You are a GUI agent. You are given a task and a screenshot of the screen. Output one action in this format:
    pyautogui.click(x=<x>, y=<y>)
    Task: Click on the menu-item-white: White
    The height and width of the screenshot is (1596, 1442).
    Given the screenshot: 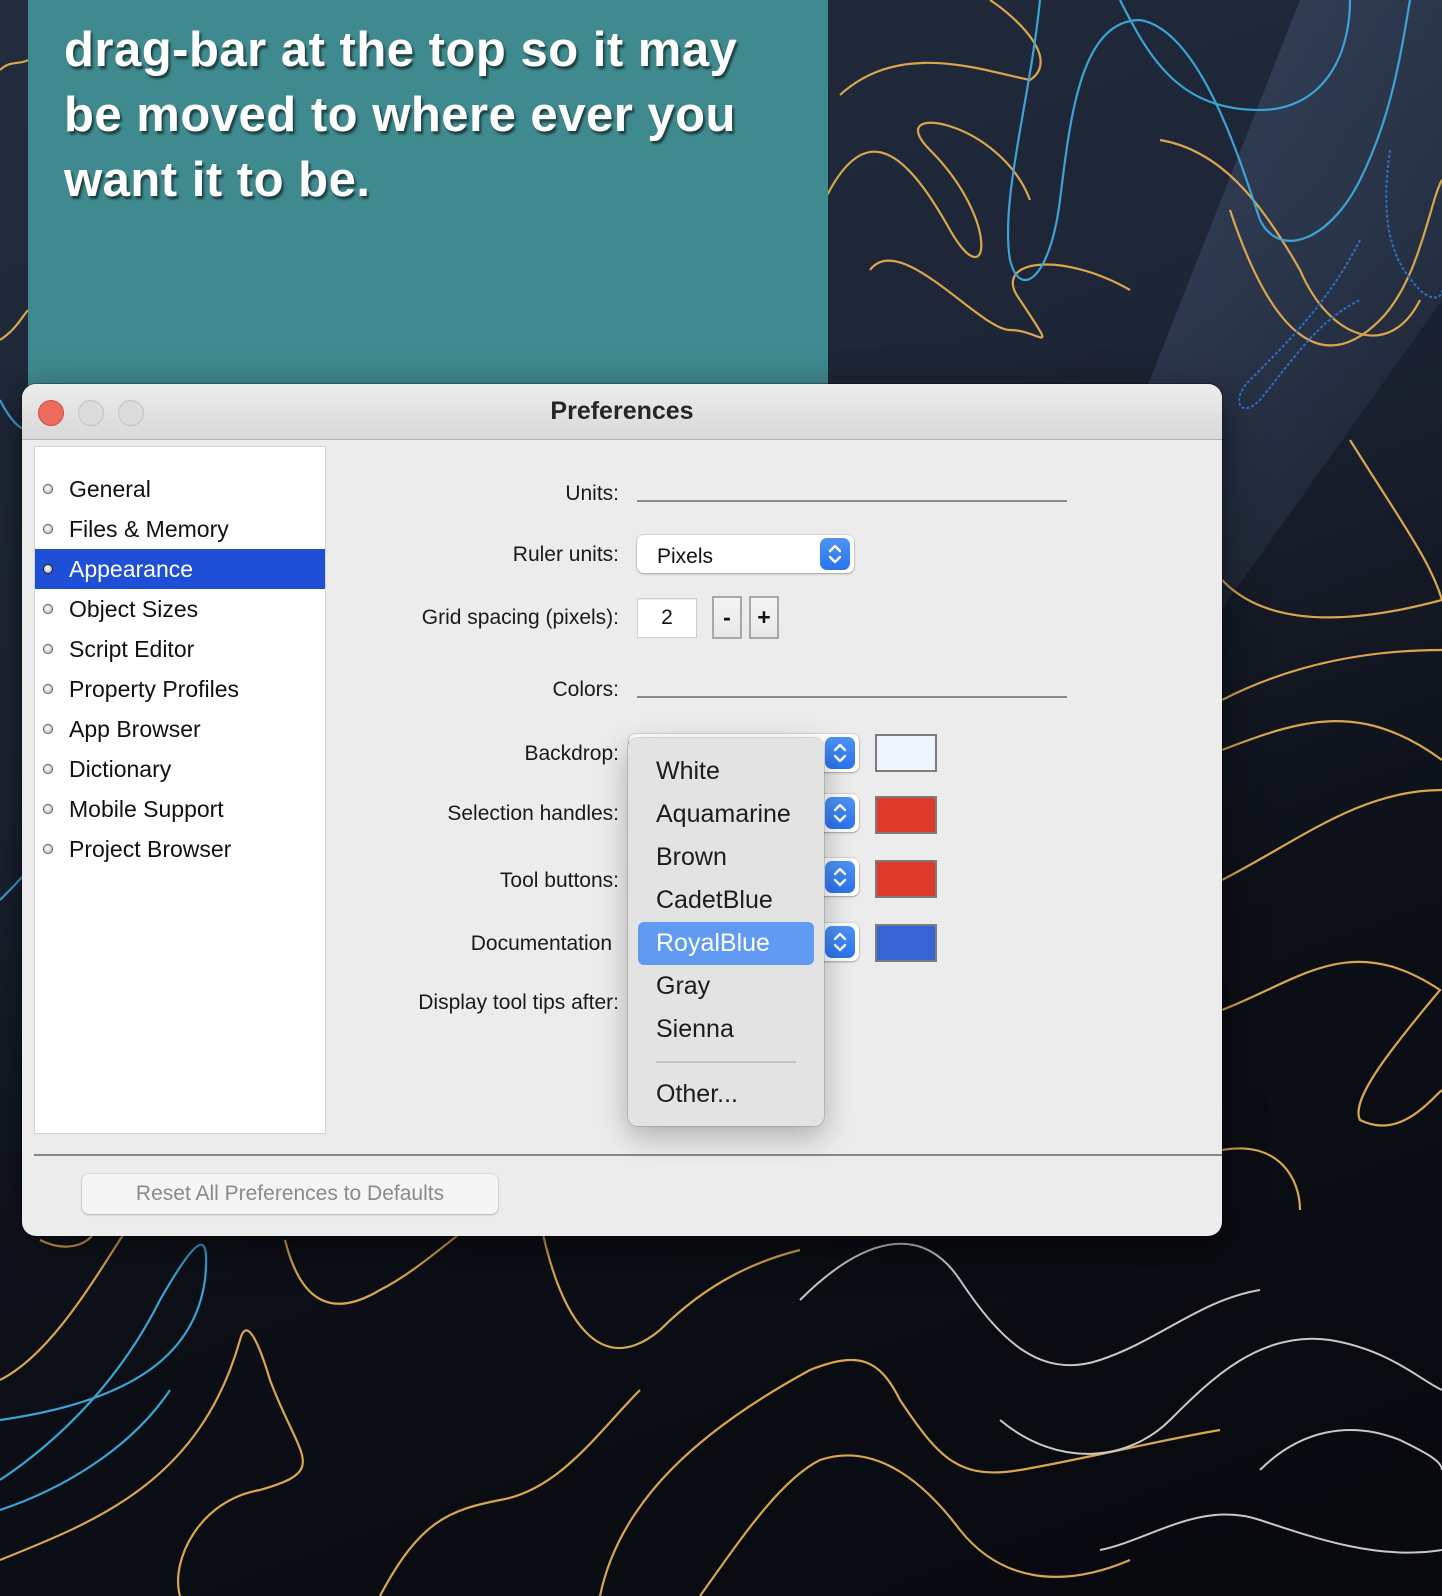 What is the action you would take?
    pyautogui.click(x=726, y=771)
    